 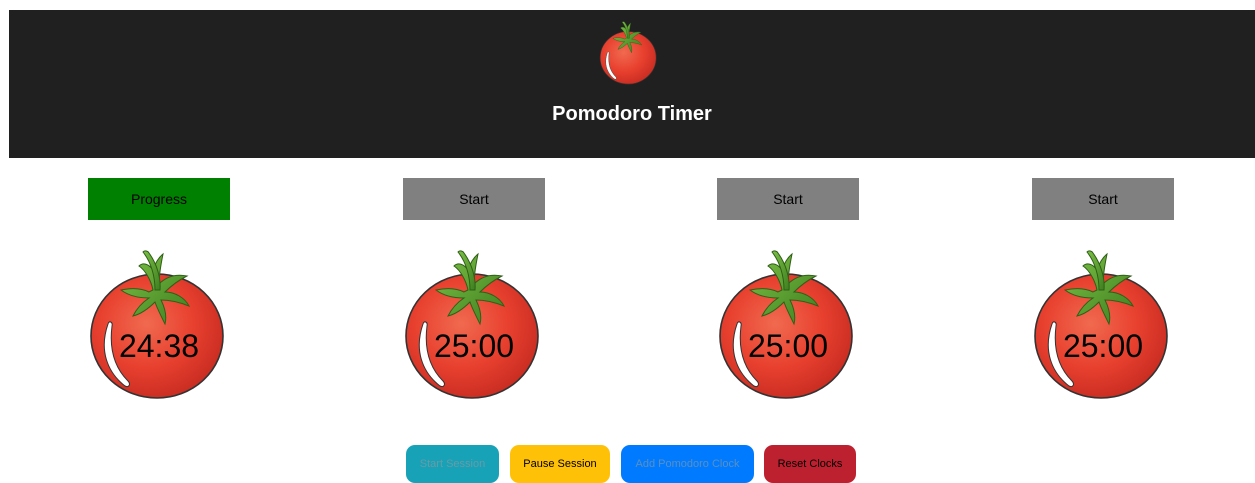 What do you see at coordinates (159, 346) in the screenshot?
I see `clock-time: 24:38` at bounding box center [159, 346].